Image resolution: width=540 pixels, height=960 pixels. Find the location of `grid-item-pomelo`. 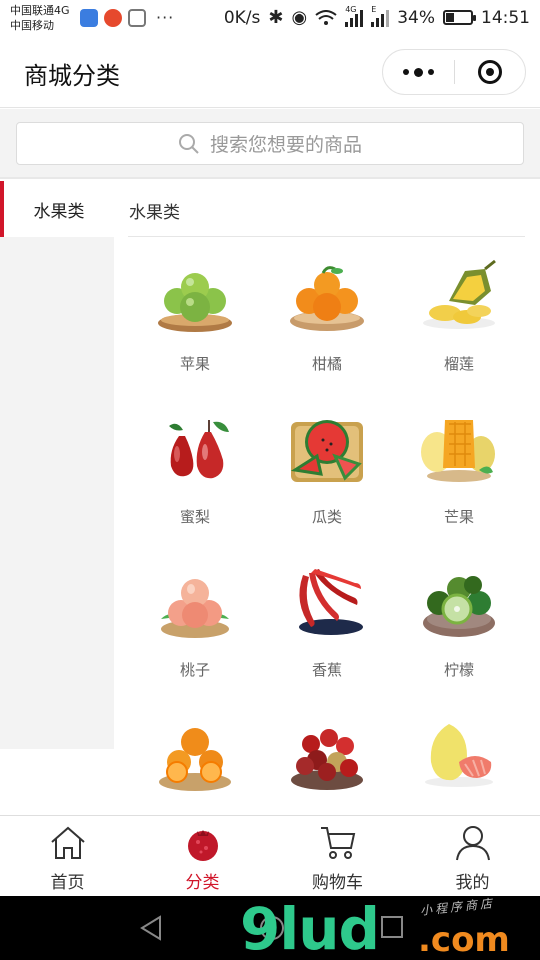

grid-item-pomelo is located at coordinates (459, 760).